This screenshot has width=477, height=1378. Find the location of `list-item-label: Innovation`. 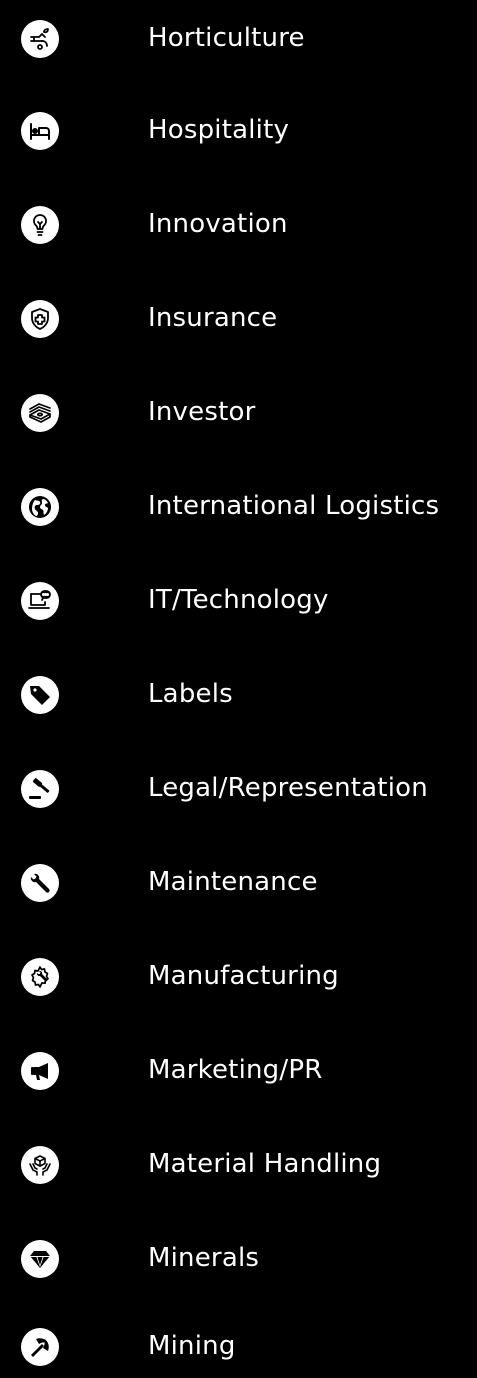

list-item-label: Innovation is located at coordinates (218, 224).